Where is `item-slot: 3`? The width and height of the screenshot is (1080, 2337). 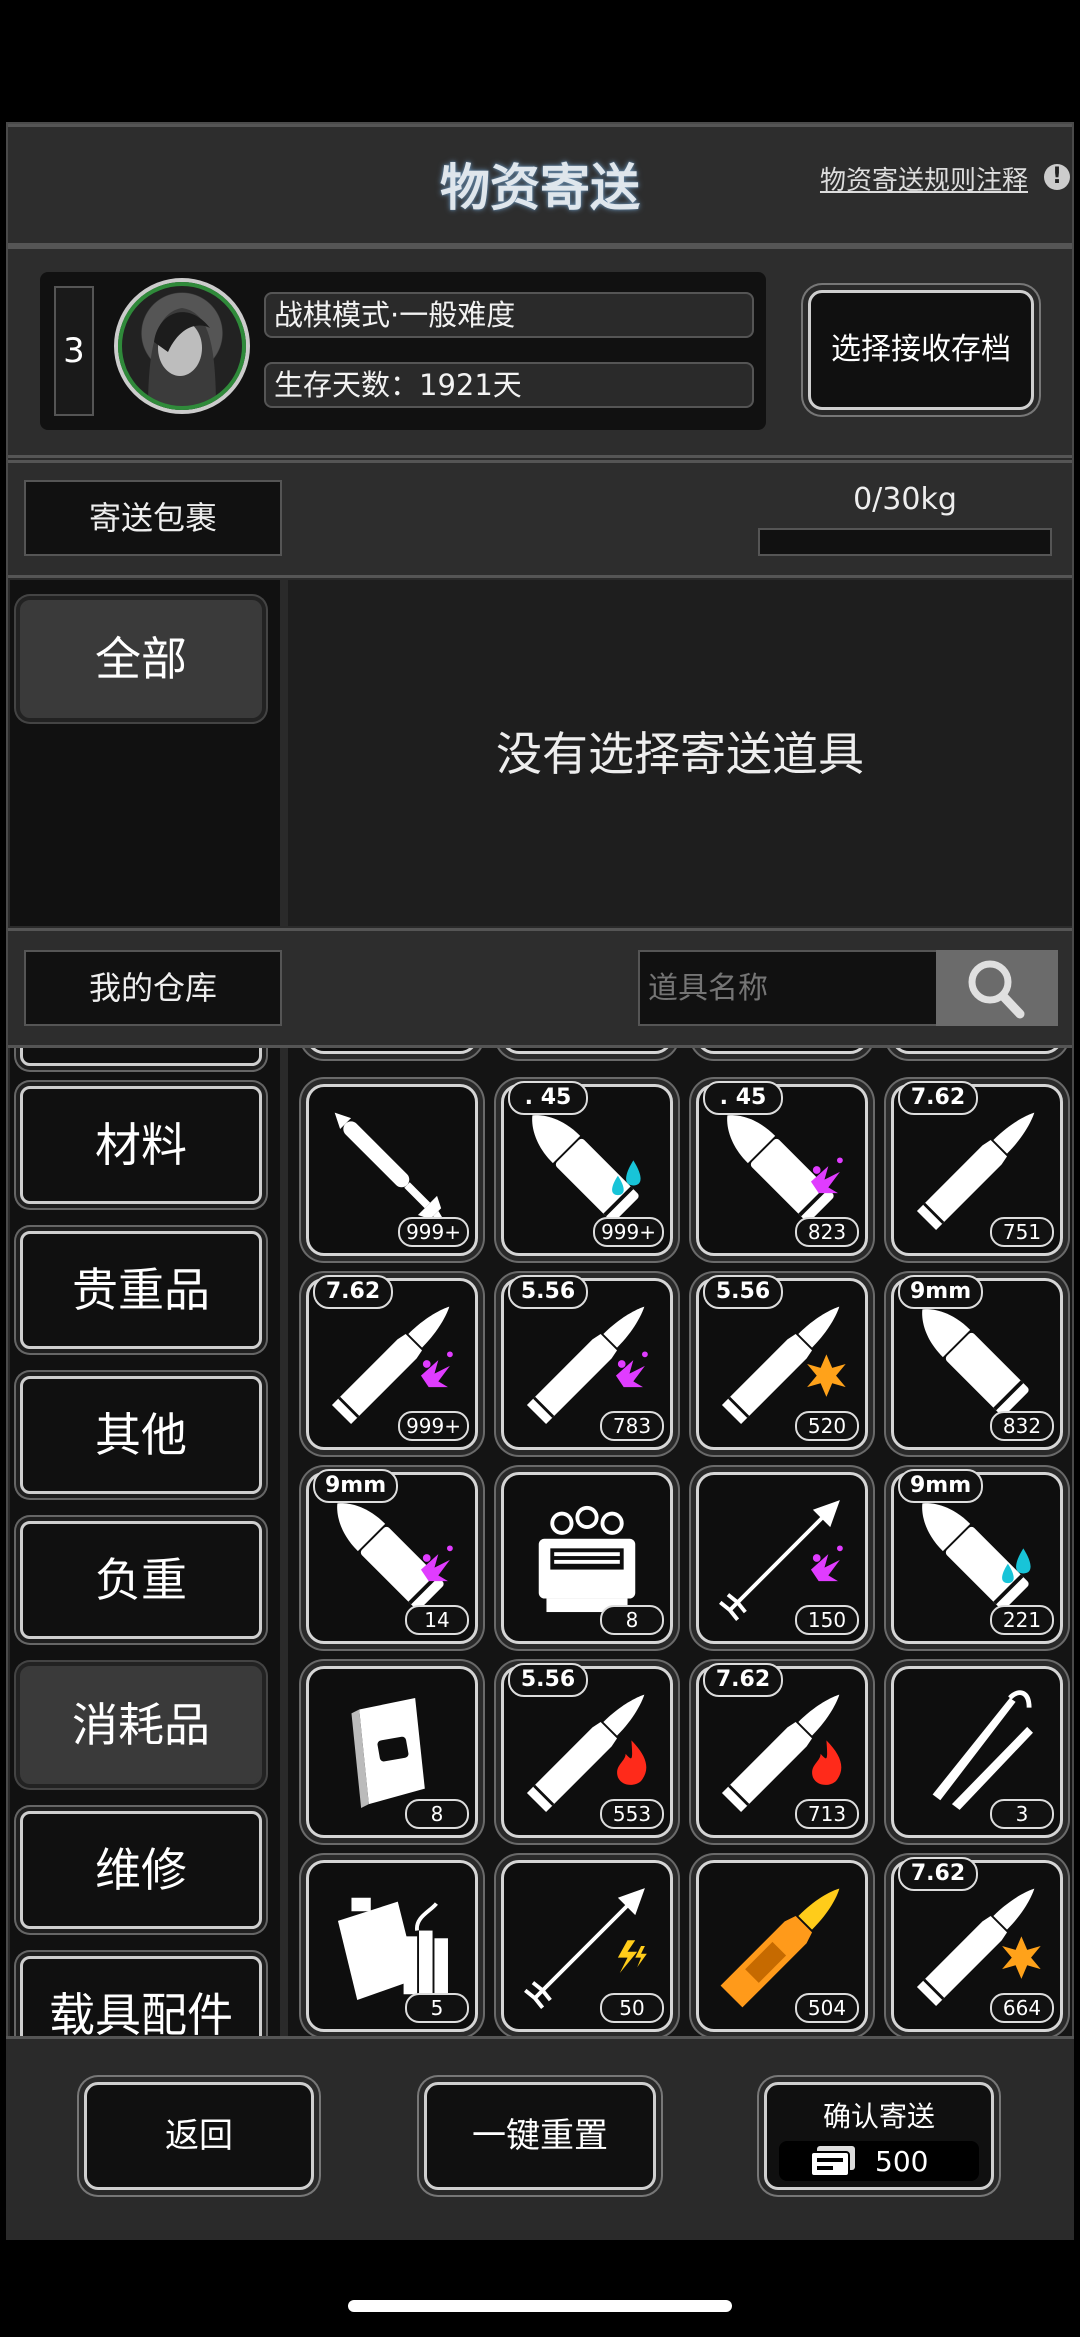
item-slot: 3 is located at coordinates (977, 1752).